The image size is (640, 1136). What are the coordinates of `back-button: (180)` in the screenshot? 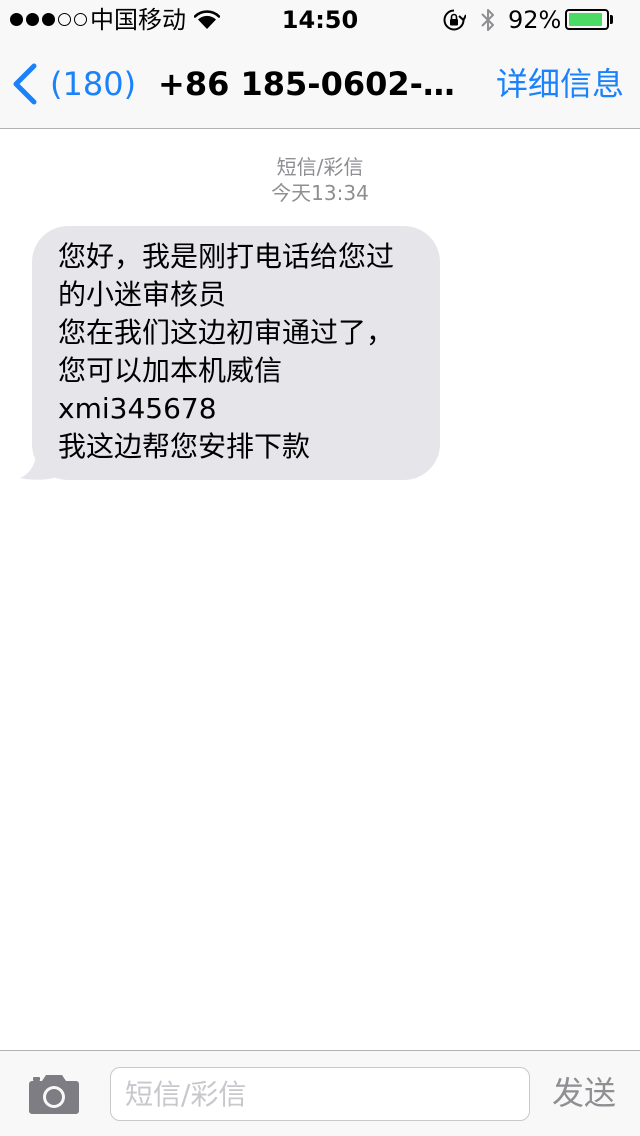 It's located at (73, 84).